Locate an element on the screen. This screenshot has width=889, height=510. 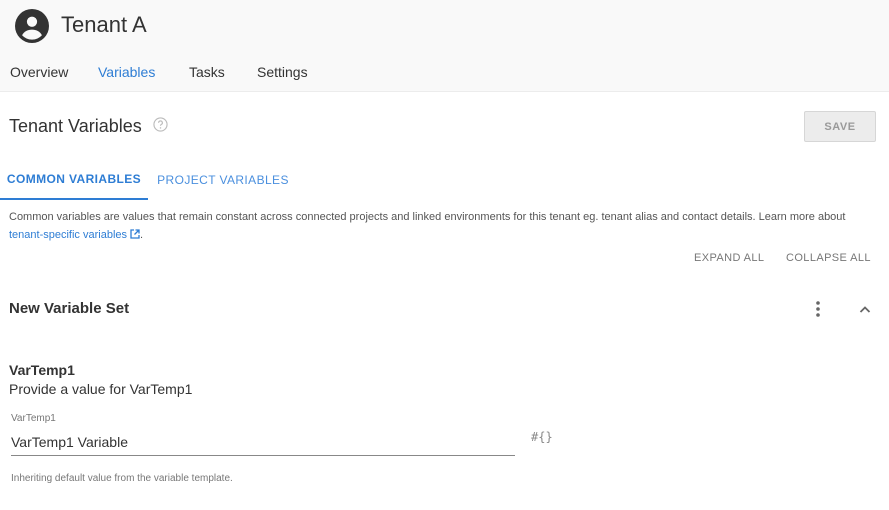
tenant-name: Tenant A is located at coordinates (104, 24).